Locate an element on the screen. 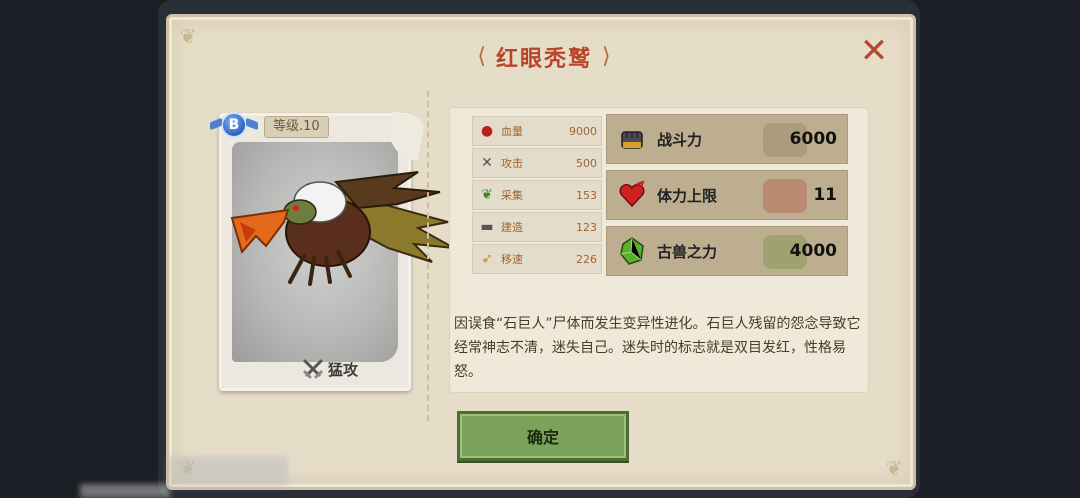 The image size is (1080, 498). stat-row-ancient-beast-power: 古兽之力 4000 is located at coordinates (727, 251).